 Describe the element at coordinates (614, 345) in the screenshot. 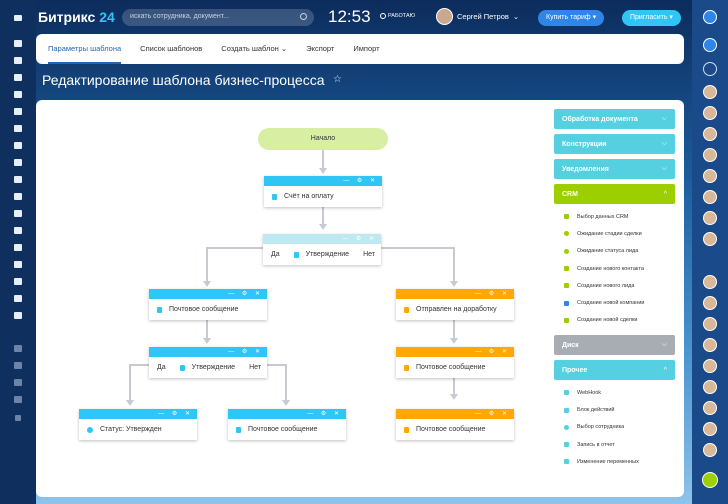

I see `section-disk: Диск ⌵` at that location.